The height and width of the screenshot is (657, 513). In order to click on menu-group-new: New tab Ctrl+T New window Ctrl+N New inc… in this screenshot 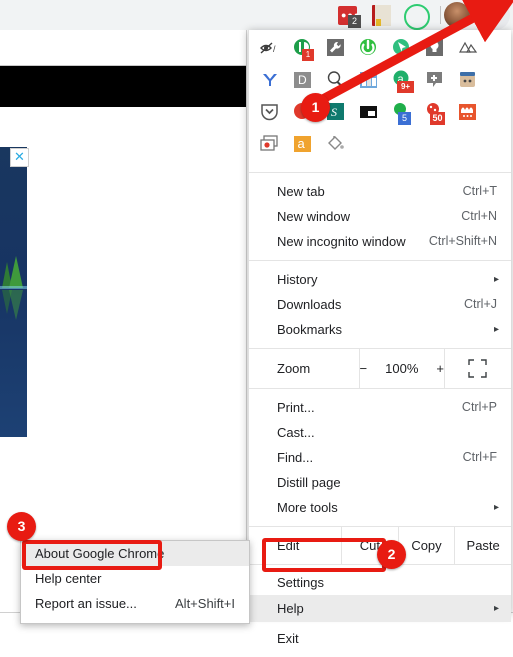, I will do `click(380, 216)`.